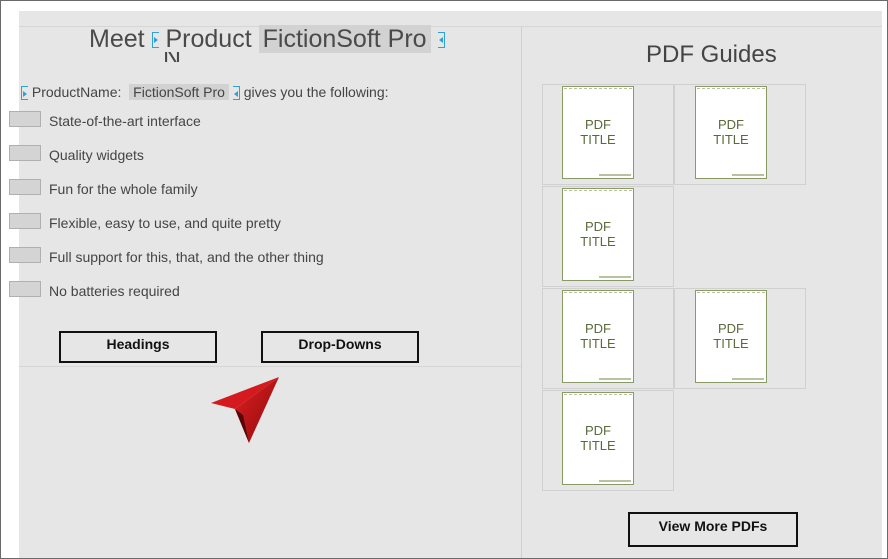 Image resolution: width=888 pixels, height=559 pixels. I want to click on intro-field-label: ProductName:, so click(76, 92).